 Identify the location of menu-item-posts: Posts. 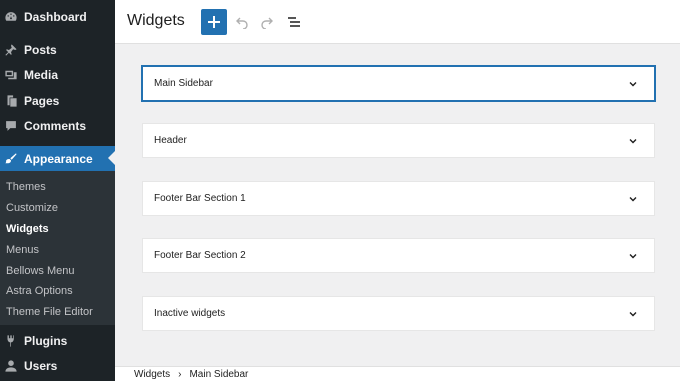
(57, 49).